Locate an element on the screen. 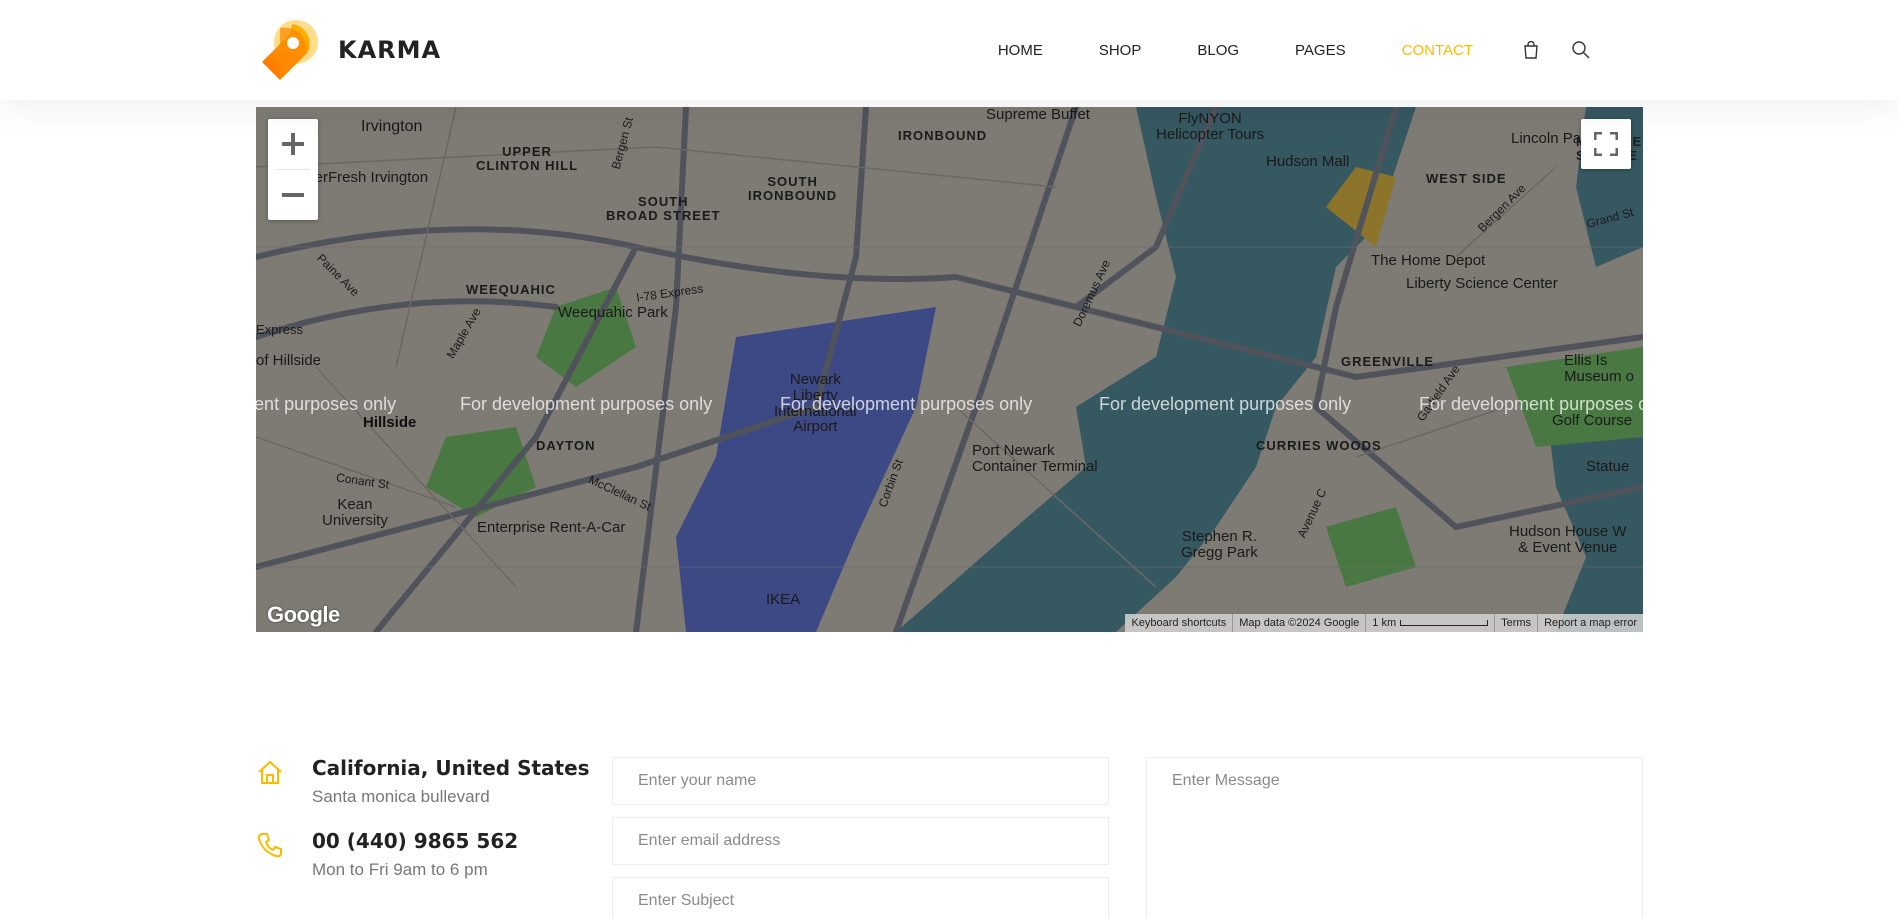 The image size is (1898, 918). google-logo: Google is located at coordinates (303, 614).